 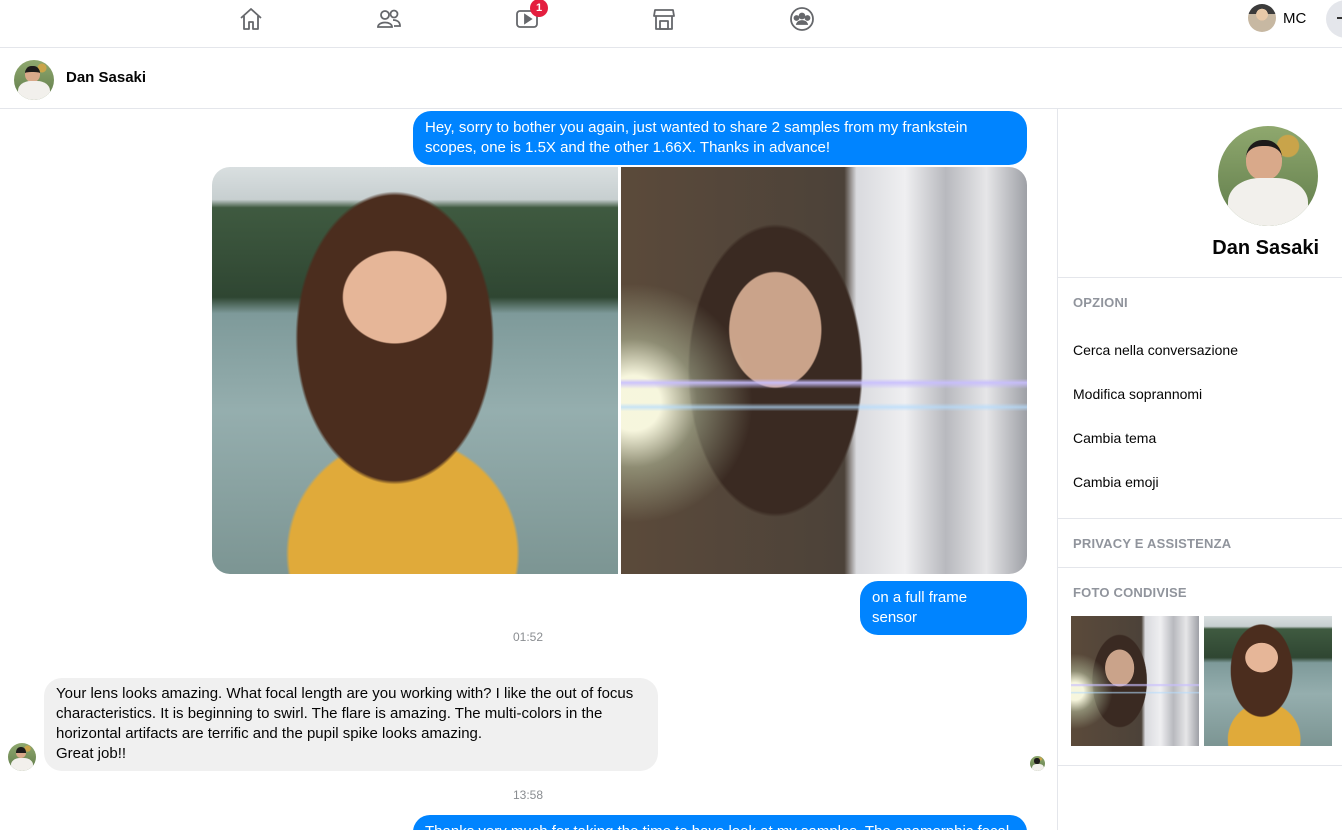 I want to click on home-icon, so click(x=251, y=19).